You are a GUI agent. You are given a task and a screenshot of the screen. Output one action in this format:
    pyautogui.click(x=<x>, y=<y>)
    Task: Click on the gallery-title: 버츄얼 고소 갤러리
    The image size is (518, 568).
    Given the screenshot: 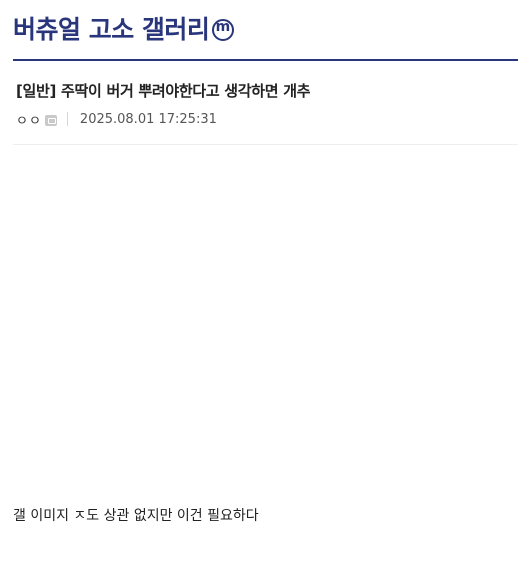 What is the action you would take?
    pyautogui.click(x=111, y=28)
    